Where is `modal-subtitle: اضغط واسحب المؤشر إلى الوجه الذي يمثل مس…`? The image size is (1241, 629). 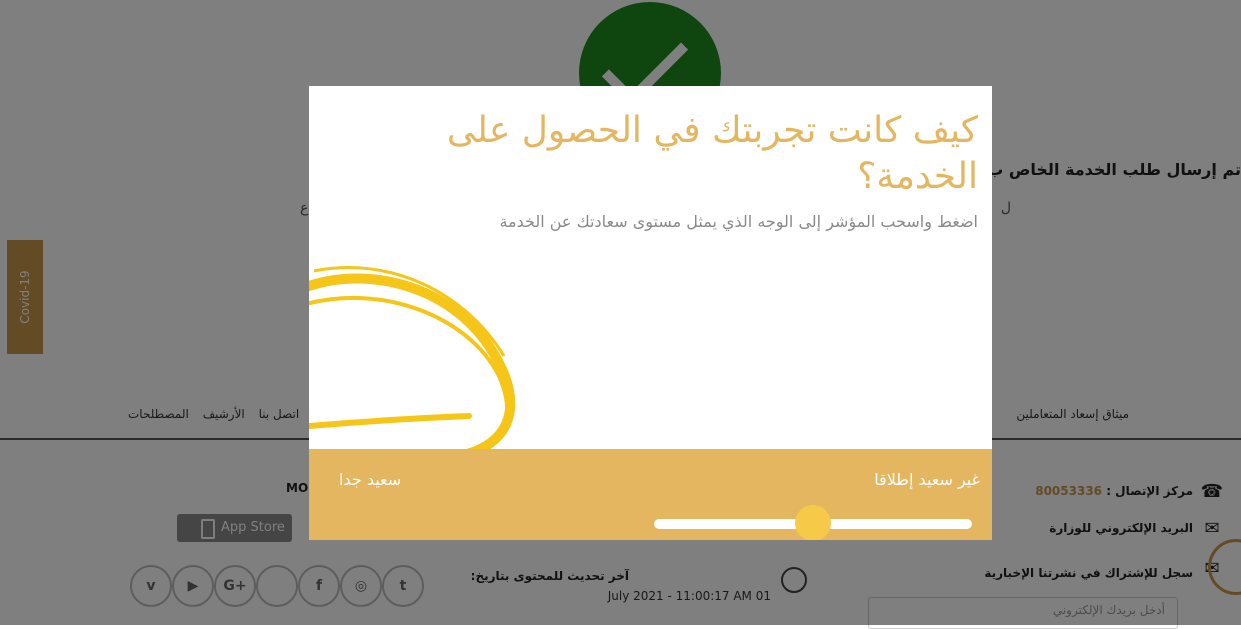 modal-subtitle: اضغط واسحب المؤشر إلى الوجه الذي يمثل مس… is located at coordinates (738, 221).